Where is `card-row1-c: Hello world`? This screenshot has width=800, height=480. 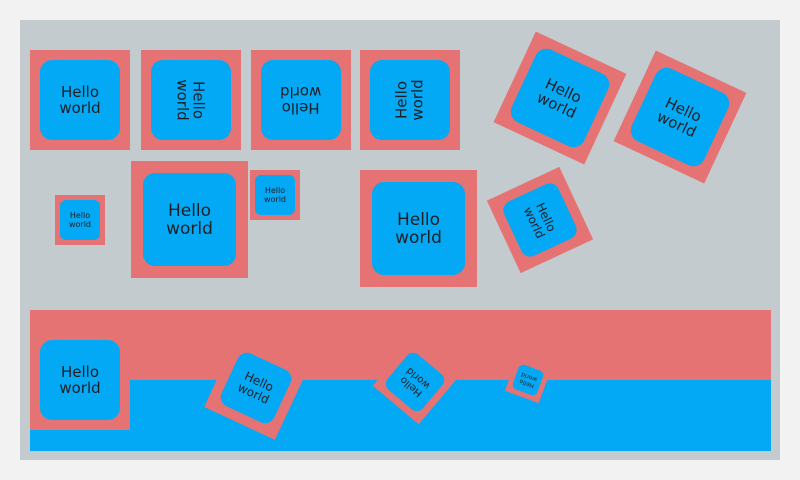 card-row1-c: Hello world is located at coordinates (301, 100).